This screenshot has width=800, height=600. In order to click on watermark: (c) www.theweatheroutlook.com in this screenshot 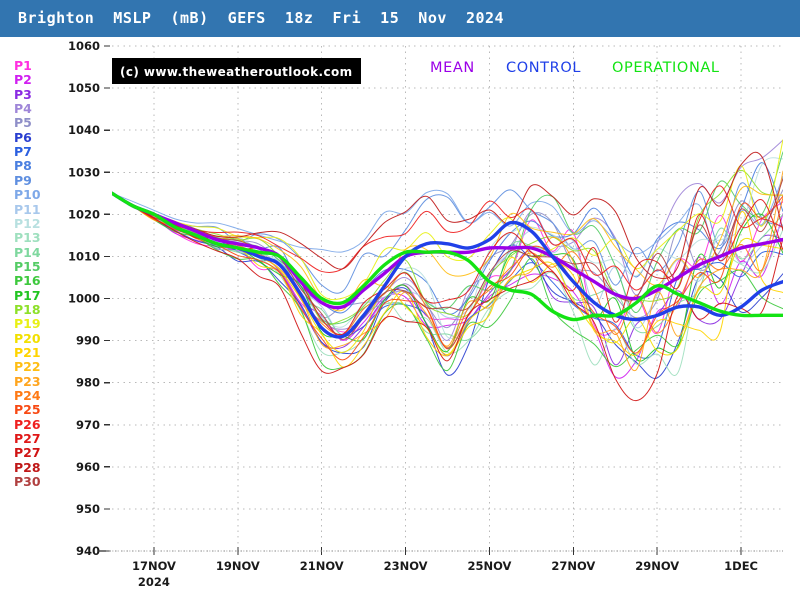, I will do `click(236, 71)`.